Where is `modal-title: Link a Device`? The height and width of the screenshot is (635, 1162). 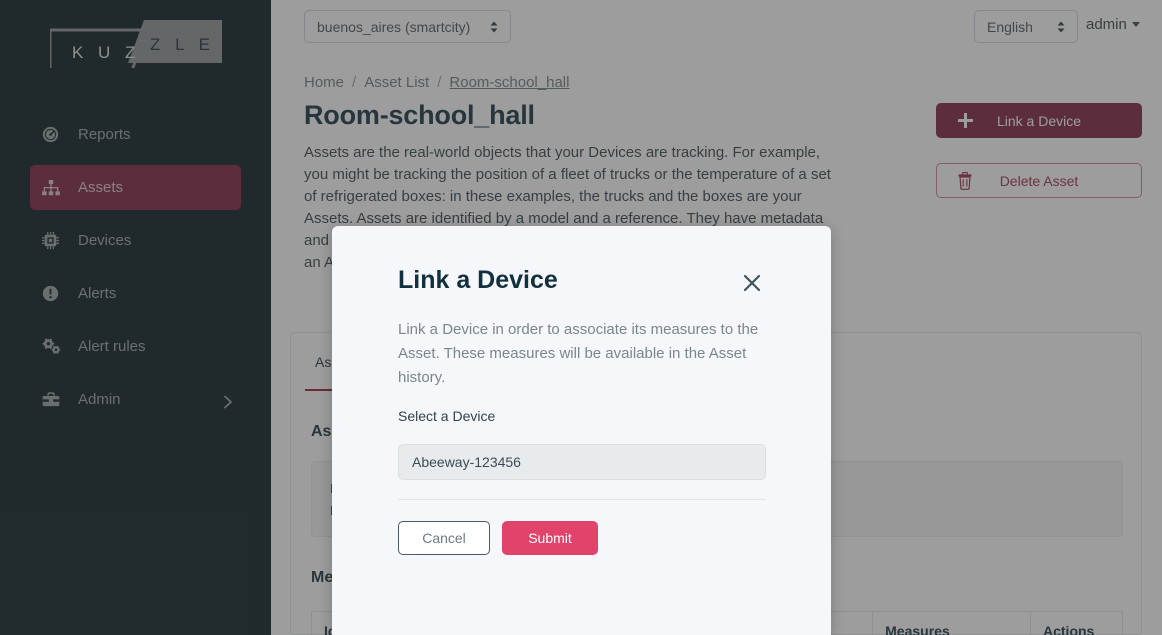
modal-title: Link a Device is located at coordinates (478, 280).